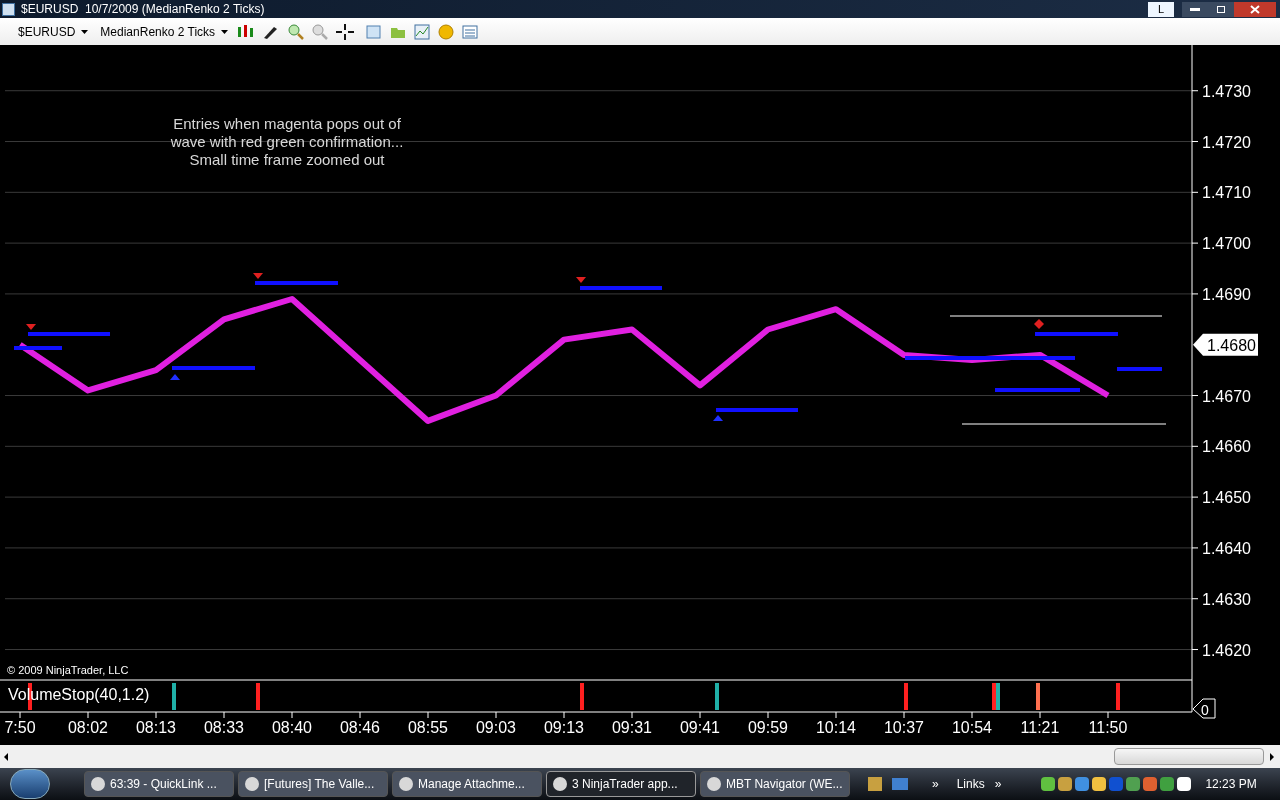 The image size is (1280, 800). What do you see at coordinates (1272, 756) in the screenshot?
I see `scroll-right-icon` at bounding box center [1272, 756].